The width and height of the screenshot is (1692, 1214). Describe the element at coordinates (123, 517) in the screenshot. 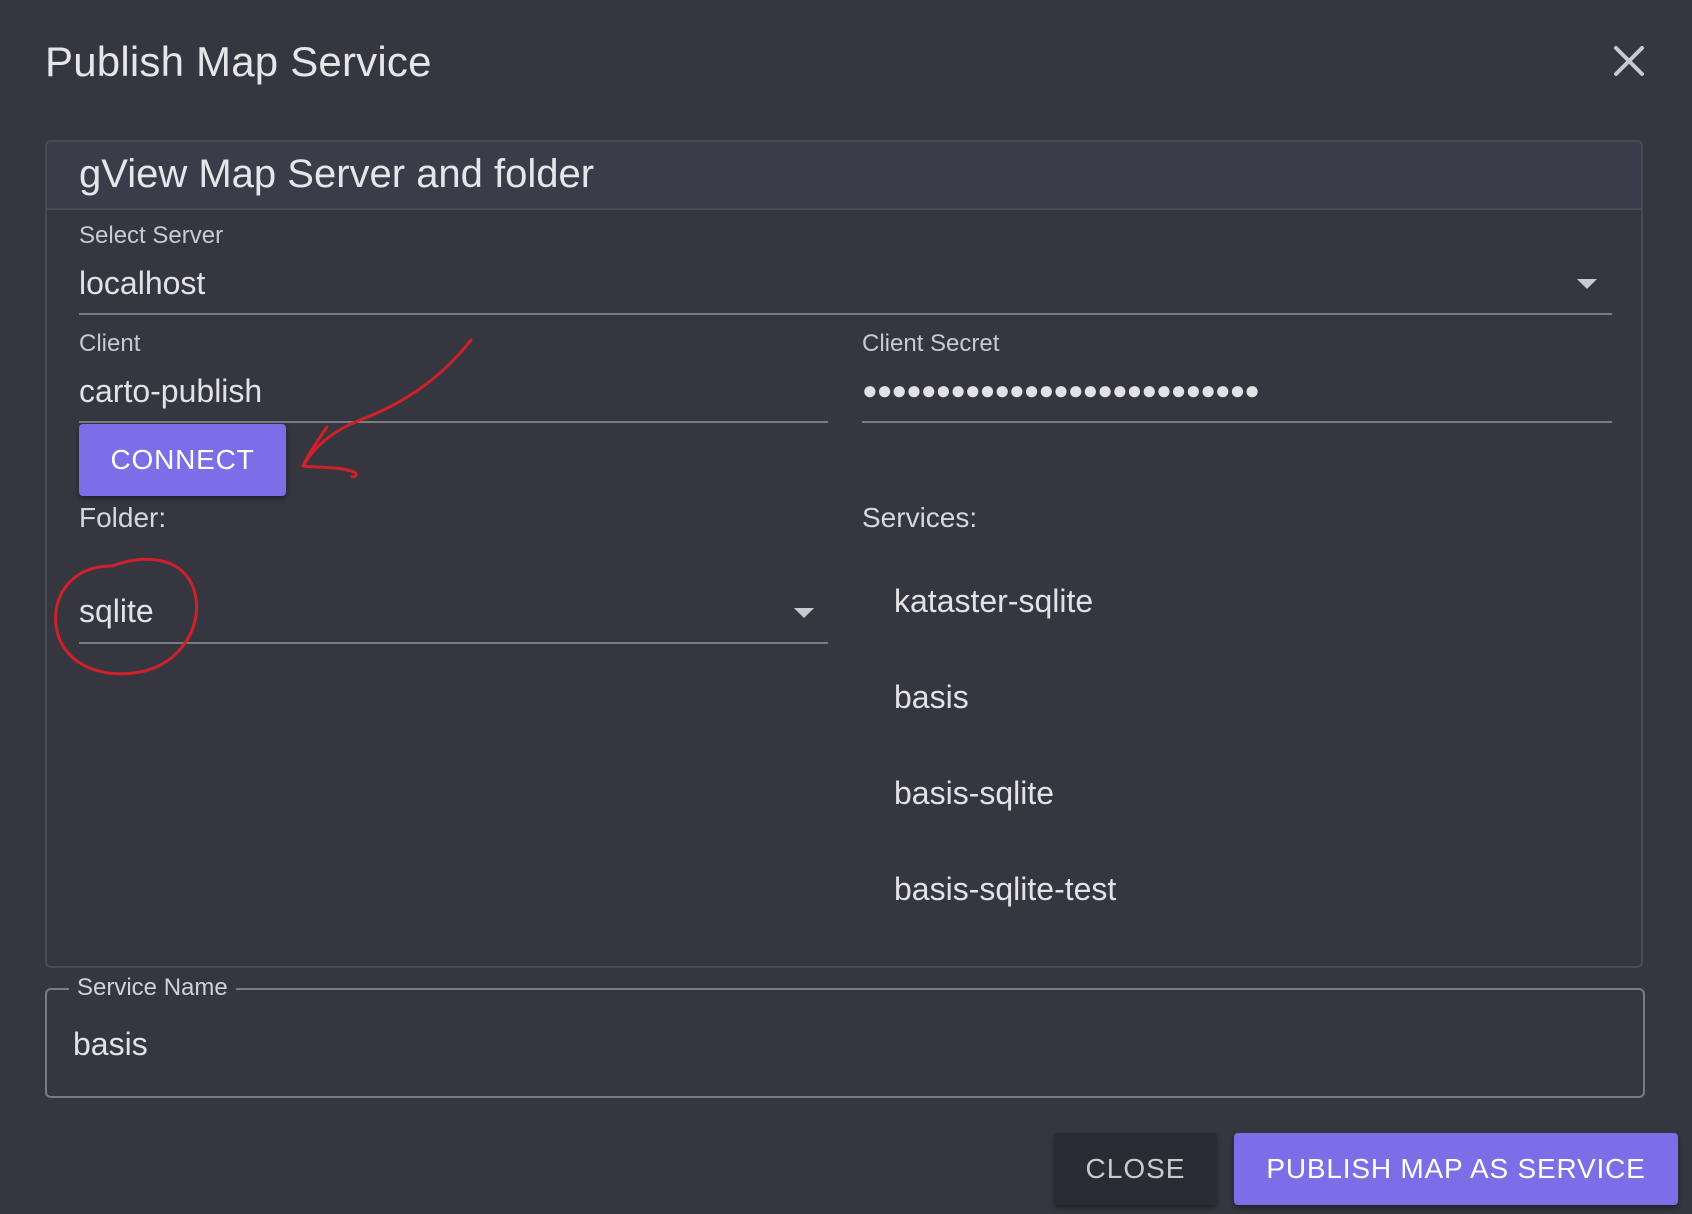

I see `folder-label: Folder:` at that location.